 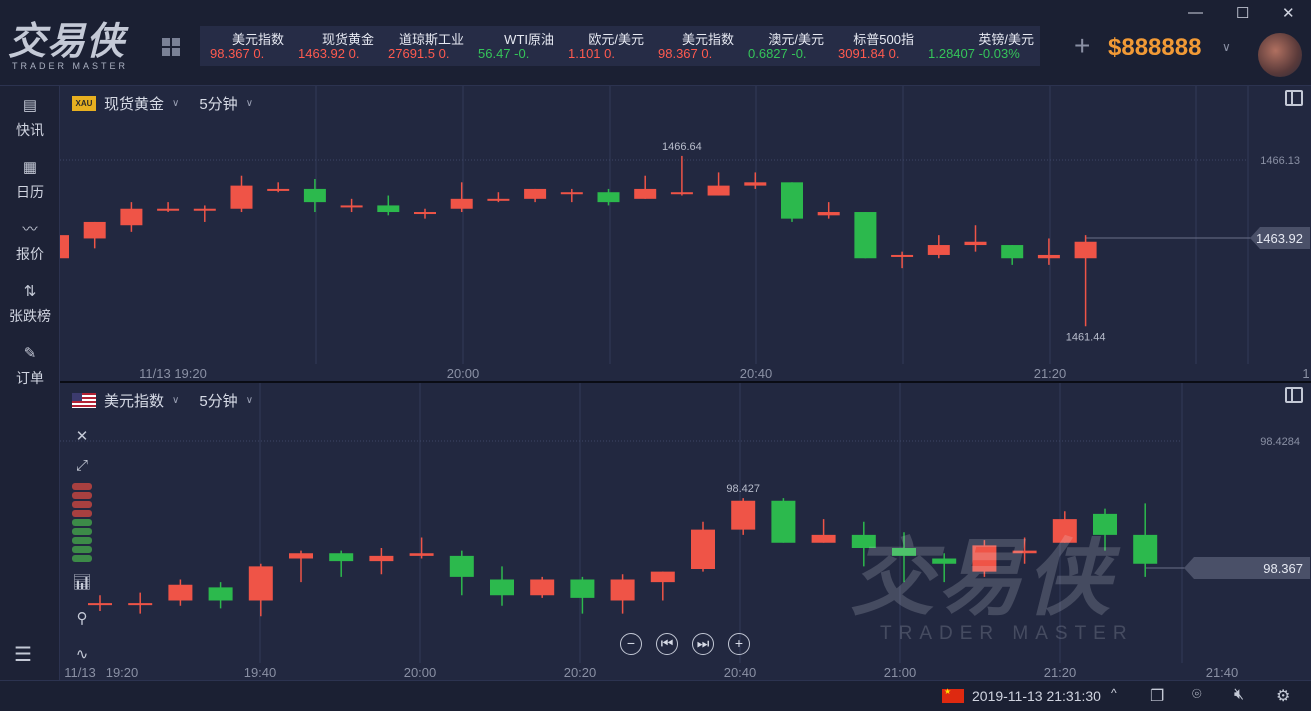 I want to click on sidebar-menu-icon: ☰, so click(x=23, y=654).